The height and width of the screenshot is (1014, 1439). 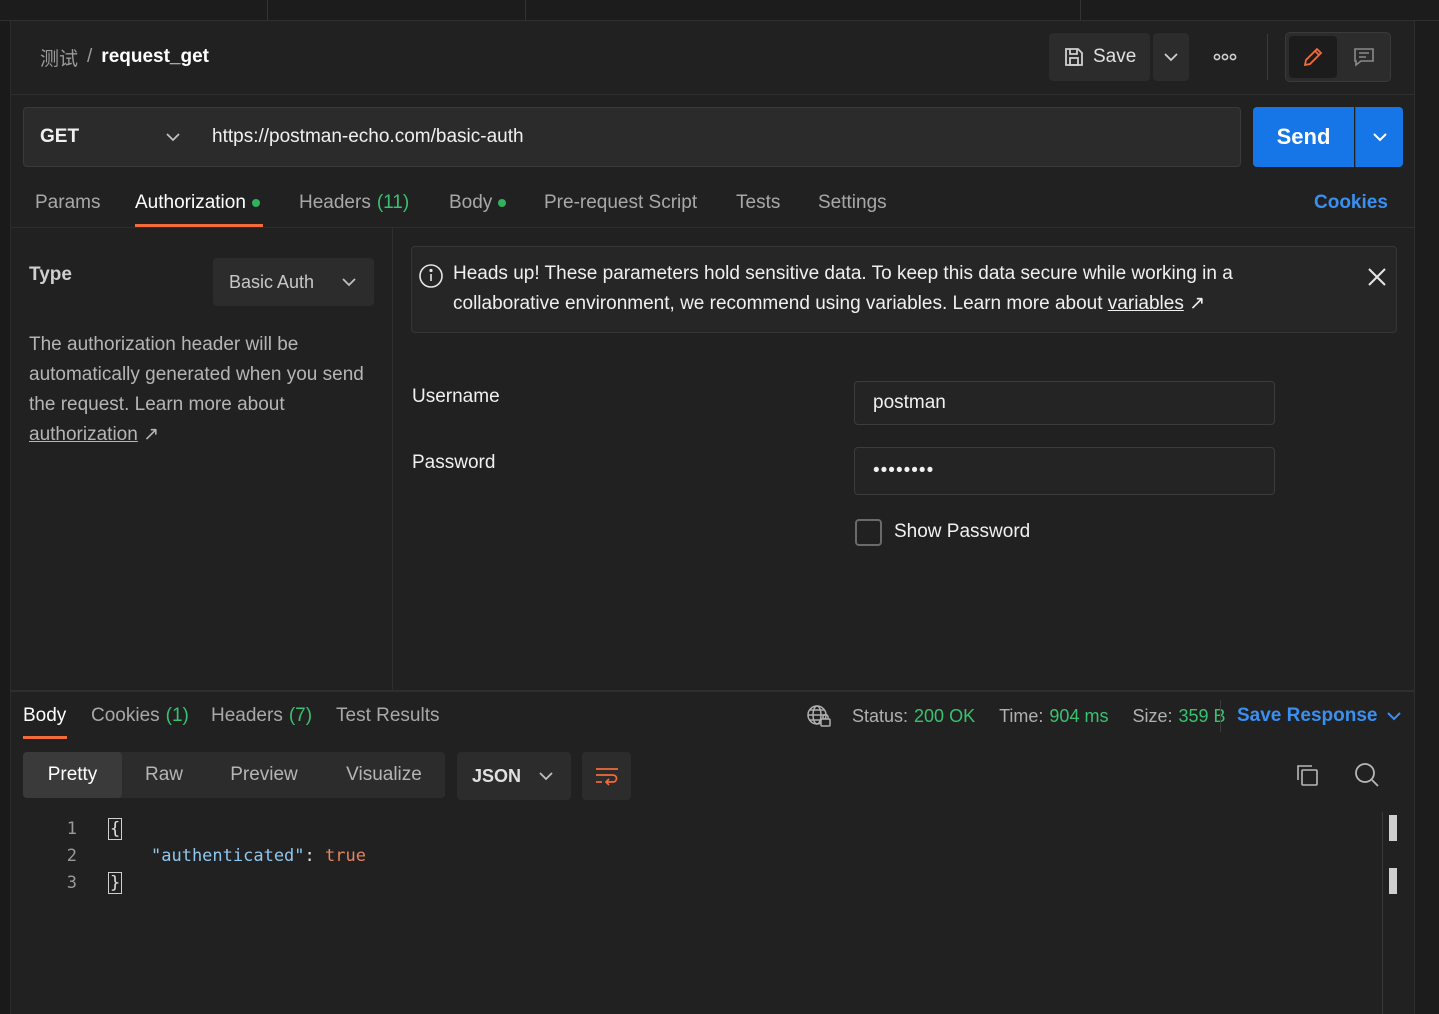 I want to click on comments-button, so click(x=1364, y=57).